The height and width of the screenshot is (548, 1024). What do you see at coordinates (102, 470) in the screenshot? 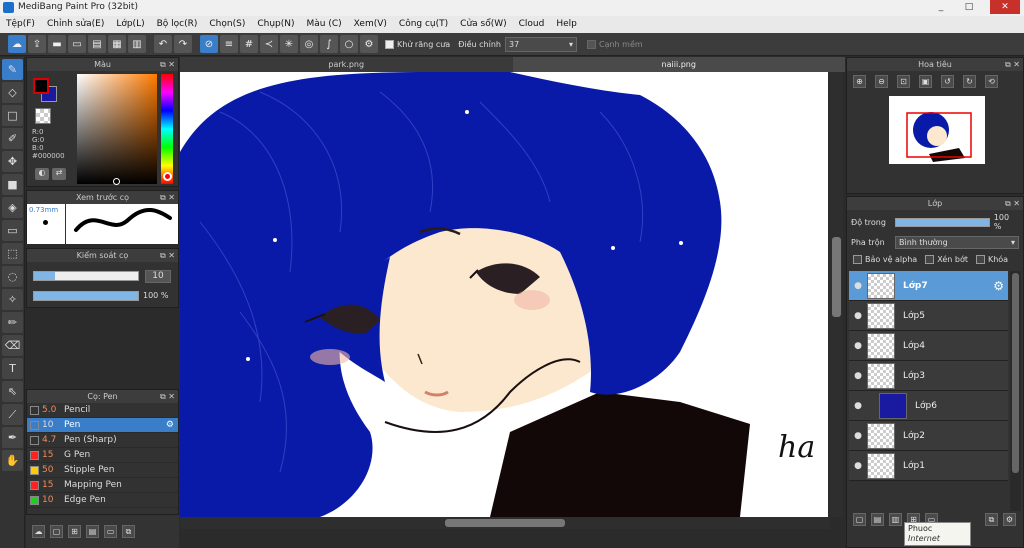
I see `brush-item: 50 Stipple Pen` at bounding box center [102, 470].